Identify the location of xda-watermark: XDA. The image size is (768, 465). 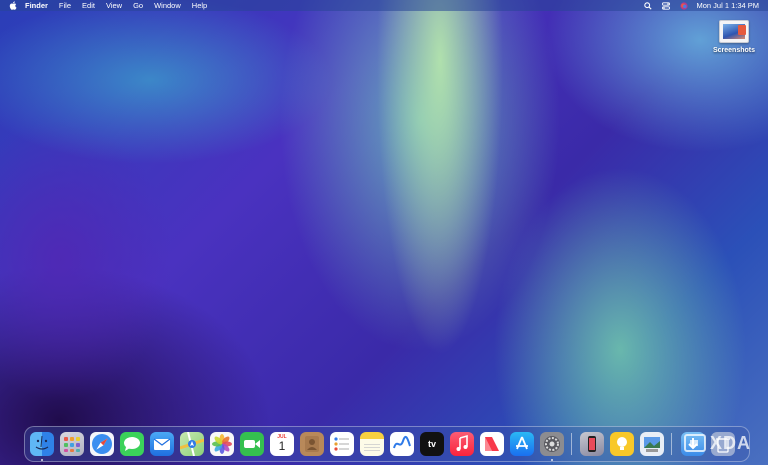
(717, 443).